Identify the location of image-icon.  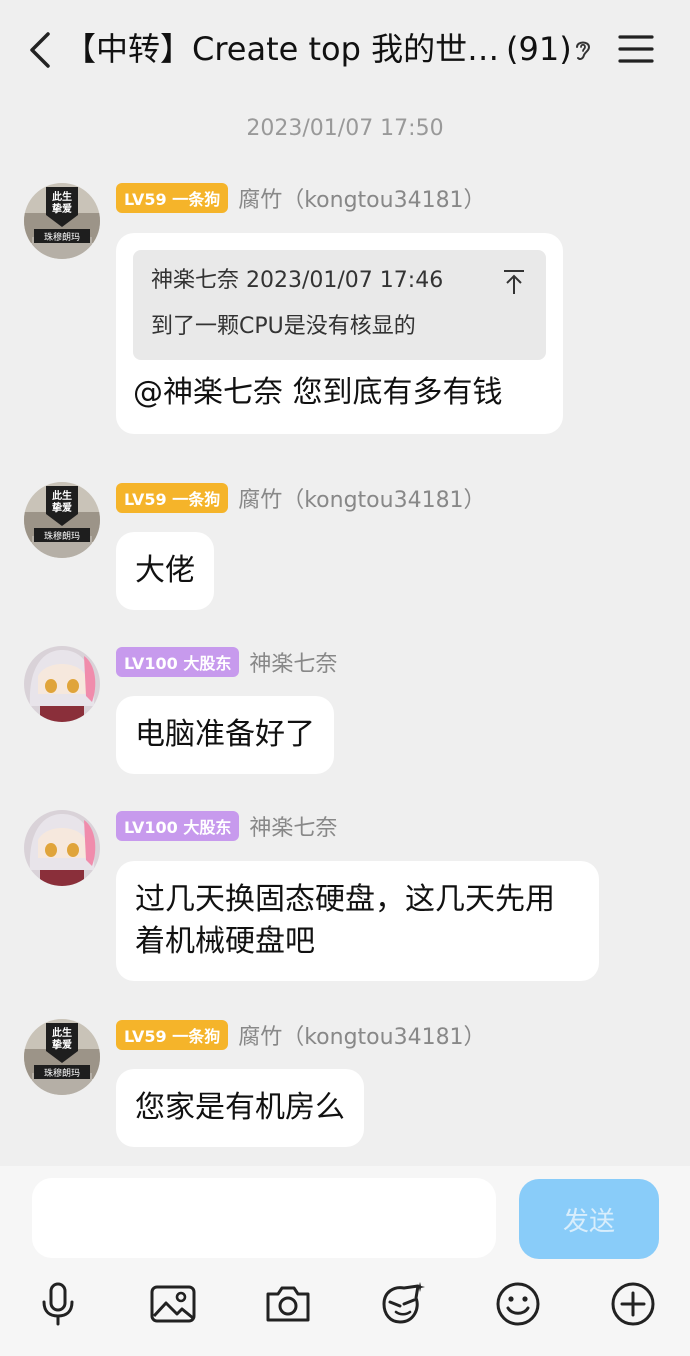
(173, 1304).